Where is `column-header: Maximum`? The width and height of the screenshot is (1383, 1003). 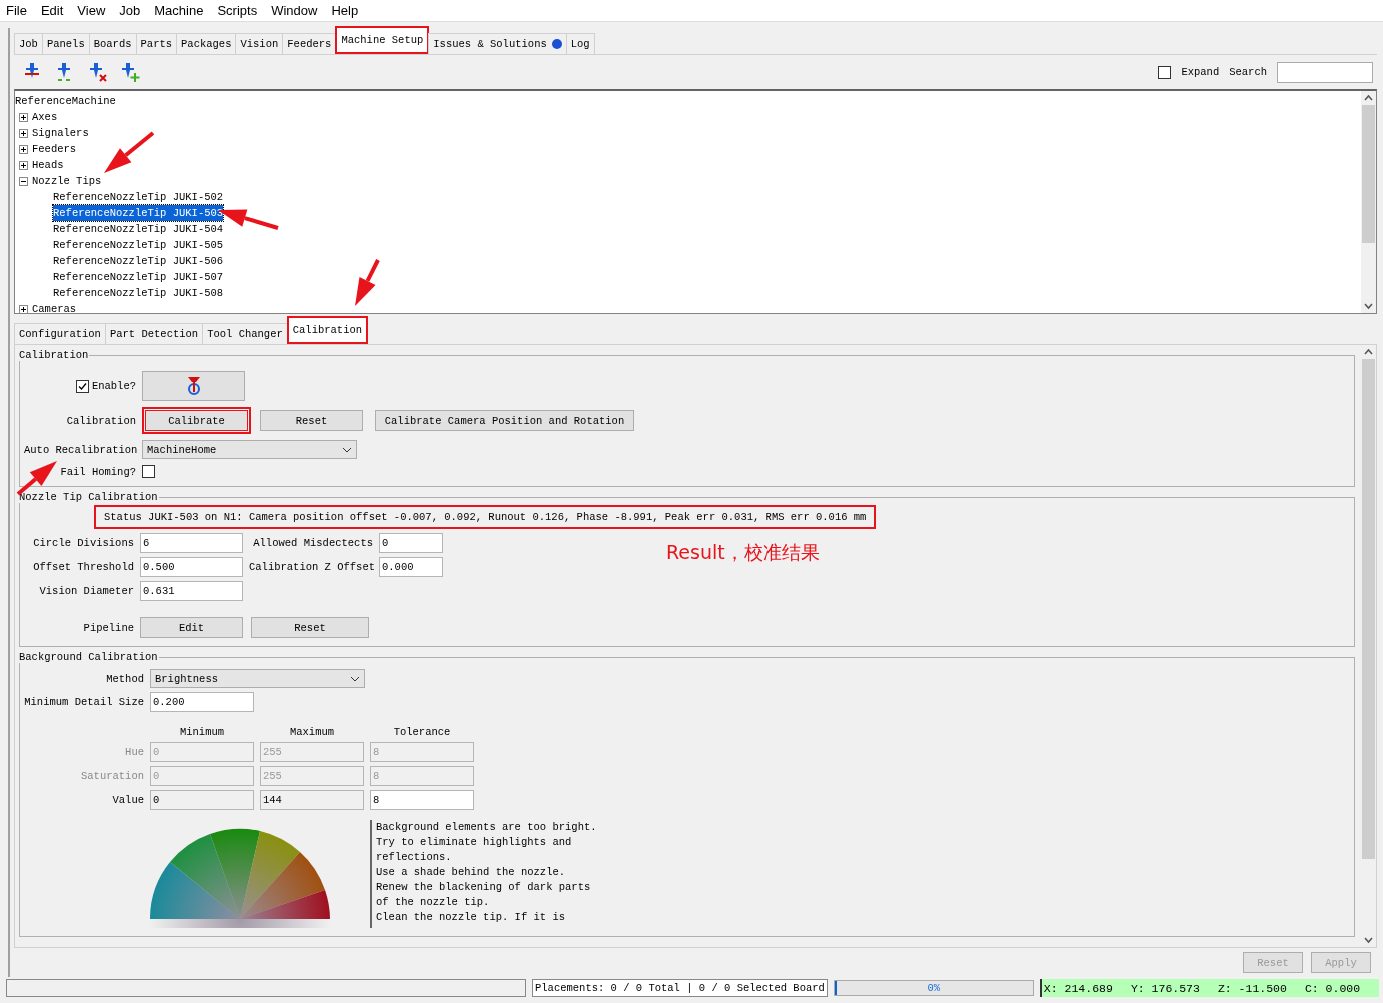 column-header: Maximum is located at coordinates (312, 732).